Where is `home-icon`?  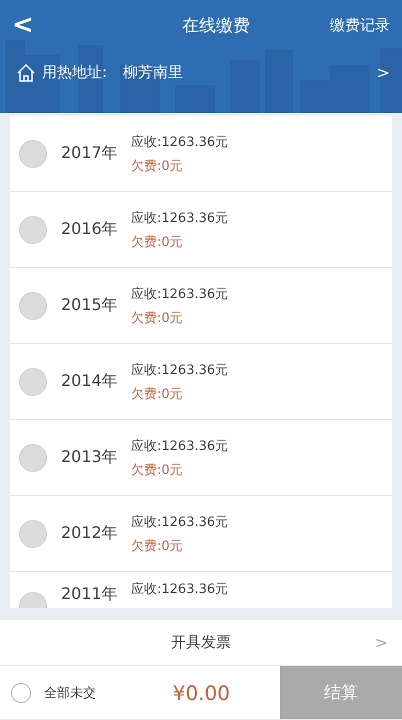 home-icon is located at coordinates (26, 72).